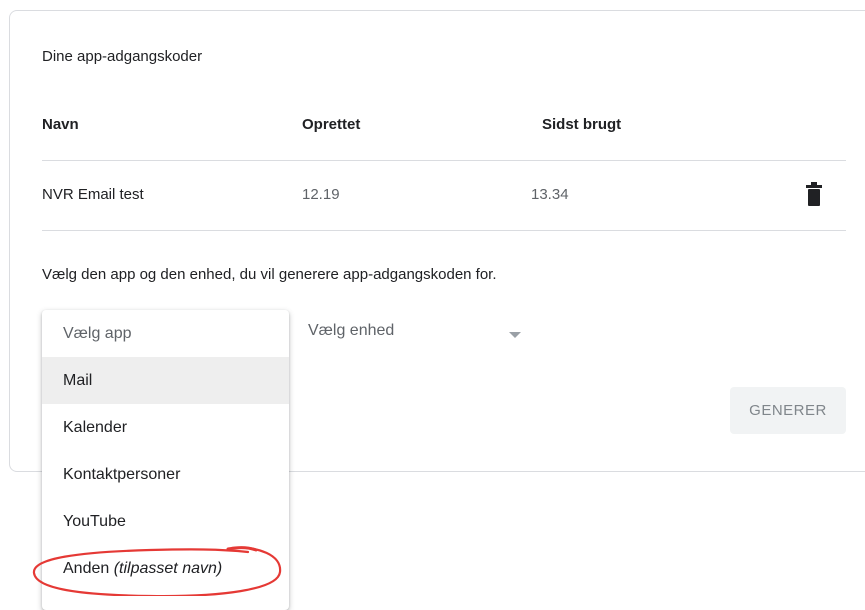  Describe the element at coordinates (165, 427) in the screenshot. I see `menu-item-calendar: Kalender` at that location.